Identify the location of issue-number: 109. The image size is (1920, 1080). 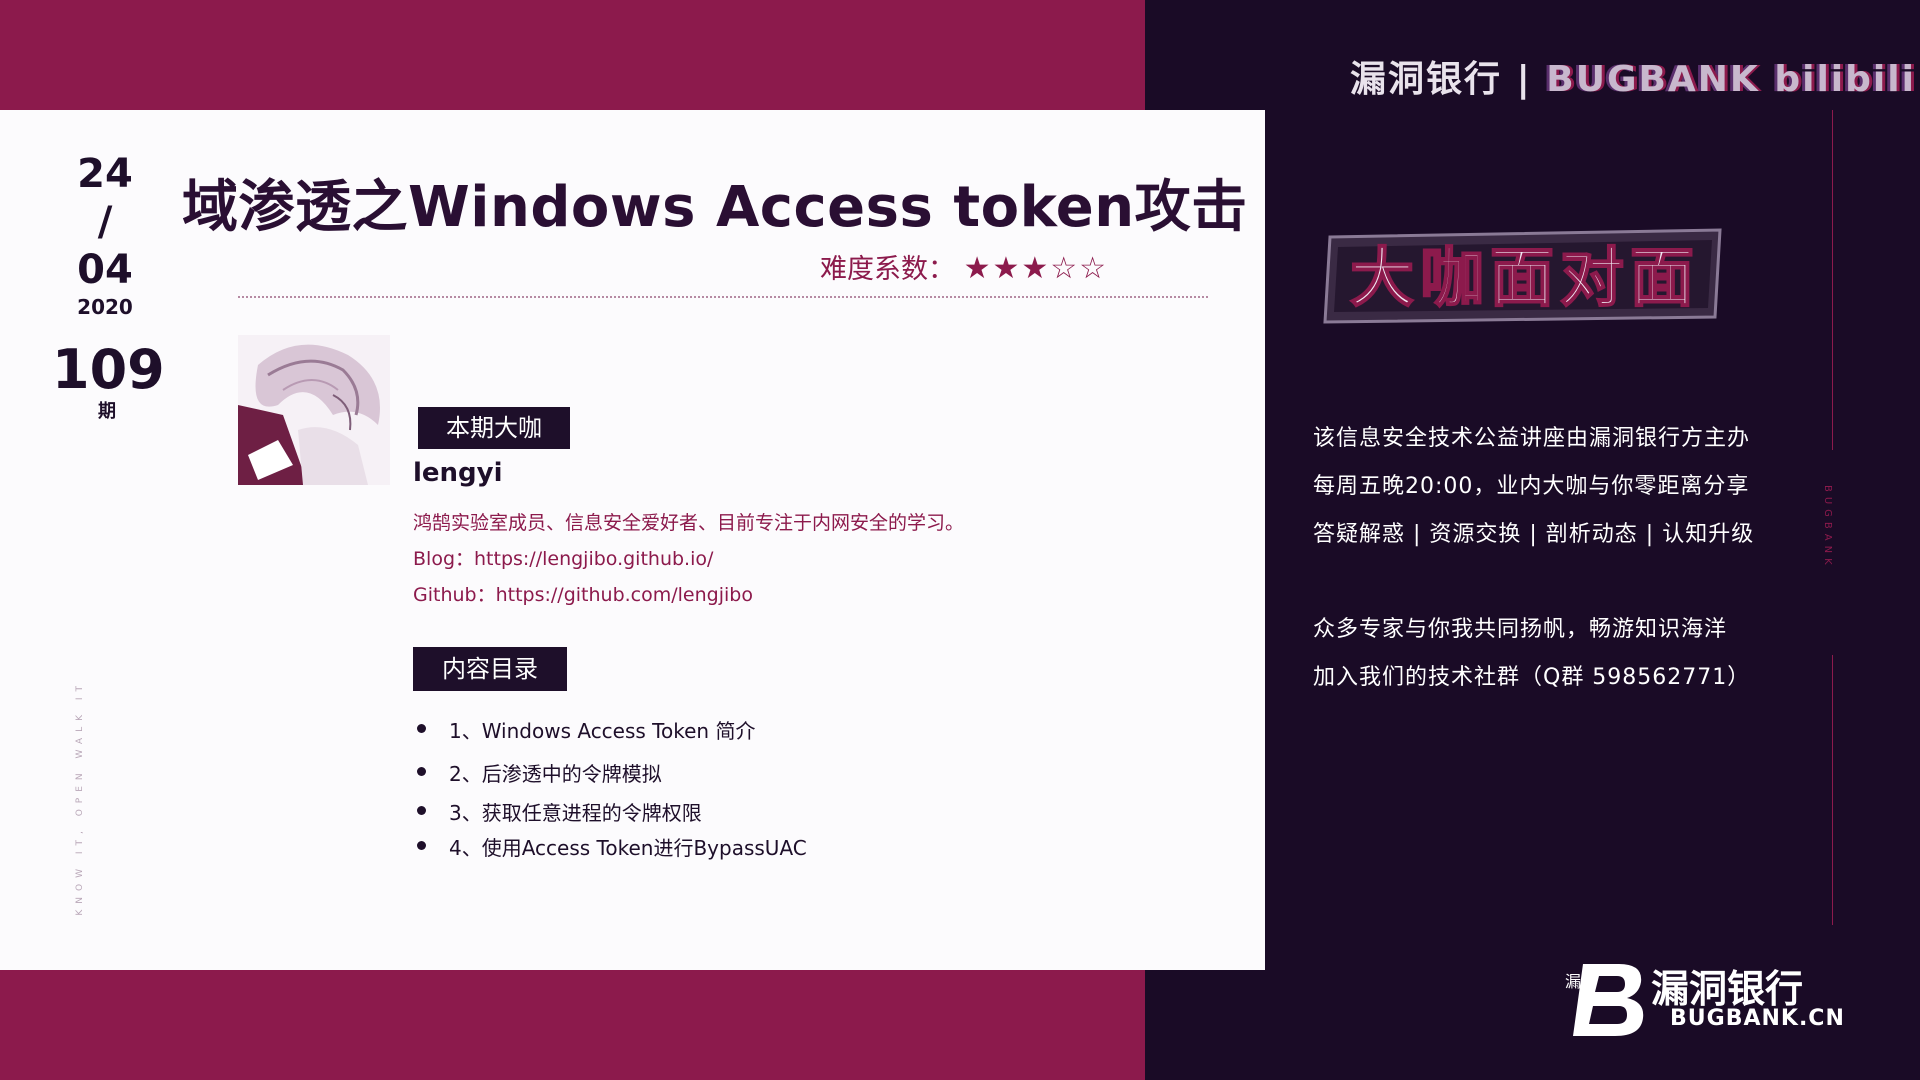
(108, 369).